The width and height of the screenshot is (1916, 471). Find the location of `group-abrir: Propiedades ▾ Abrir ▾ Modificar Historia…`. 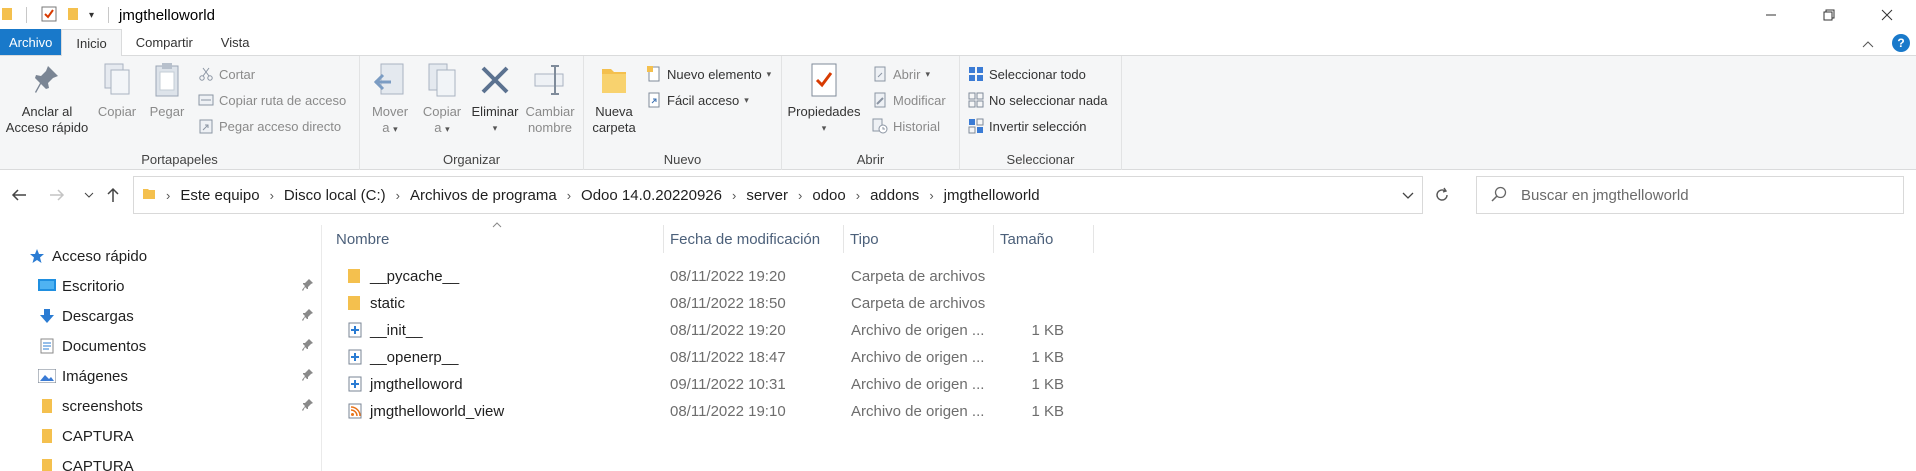

group-abrir: Propiedades ▾ Abrir ▾ Modificar Historia… is located at coordinates (871, 113).